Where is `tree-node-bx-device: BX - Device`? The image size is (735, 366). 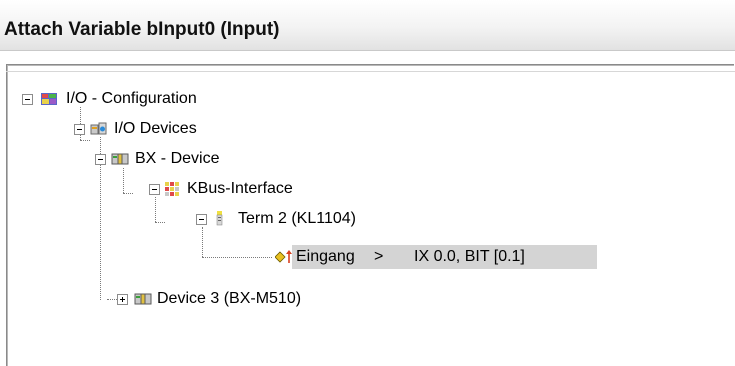 tree-node-bx-device: BX - Device is located at coordinates (215, 159).